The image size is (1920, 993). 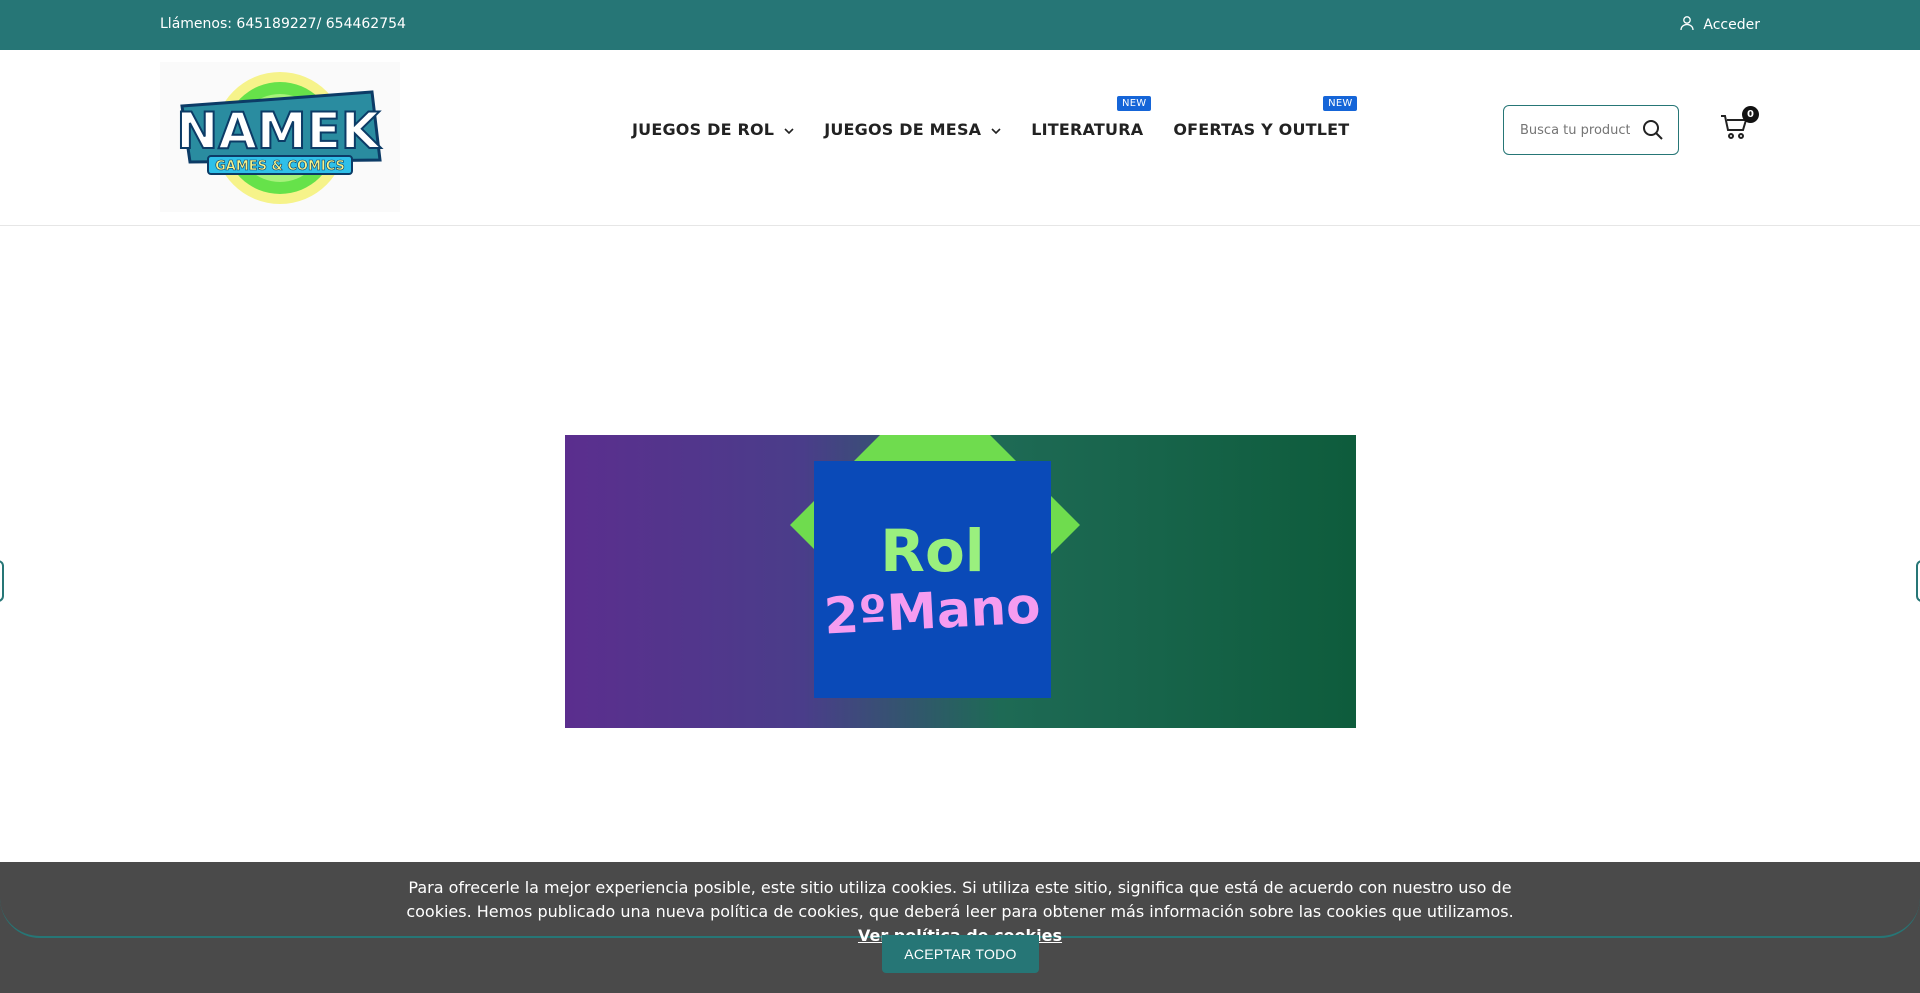 I want to click on search-icon, so click(x=1653, y=132).